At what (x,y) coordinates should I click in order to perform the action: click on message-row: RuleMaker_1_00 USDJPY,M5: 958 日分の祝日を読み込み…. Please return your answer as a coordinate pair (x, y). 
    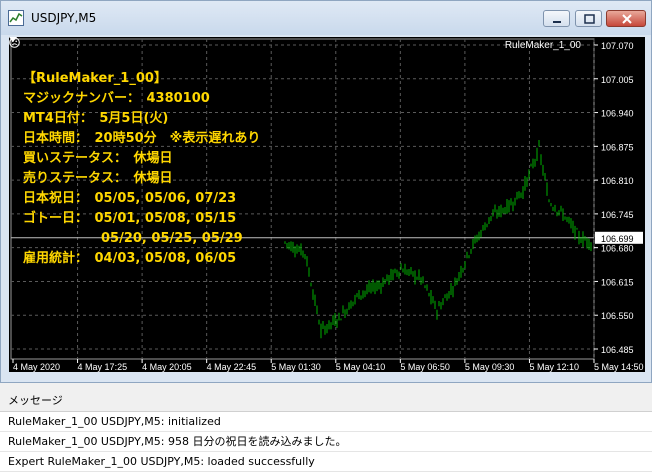
    Looking at the image, I should click on (326, 442).